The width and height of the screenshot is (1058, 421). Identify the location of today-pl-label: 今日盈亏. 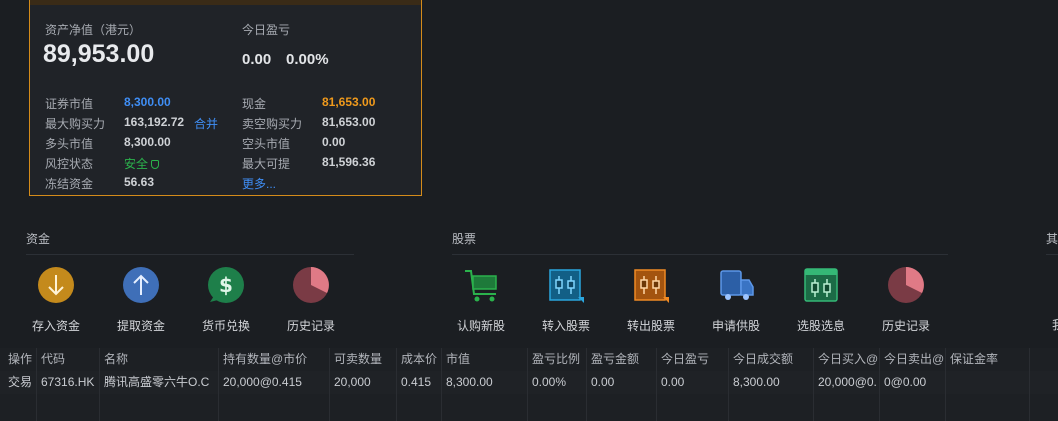
(266, 30).